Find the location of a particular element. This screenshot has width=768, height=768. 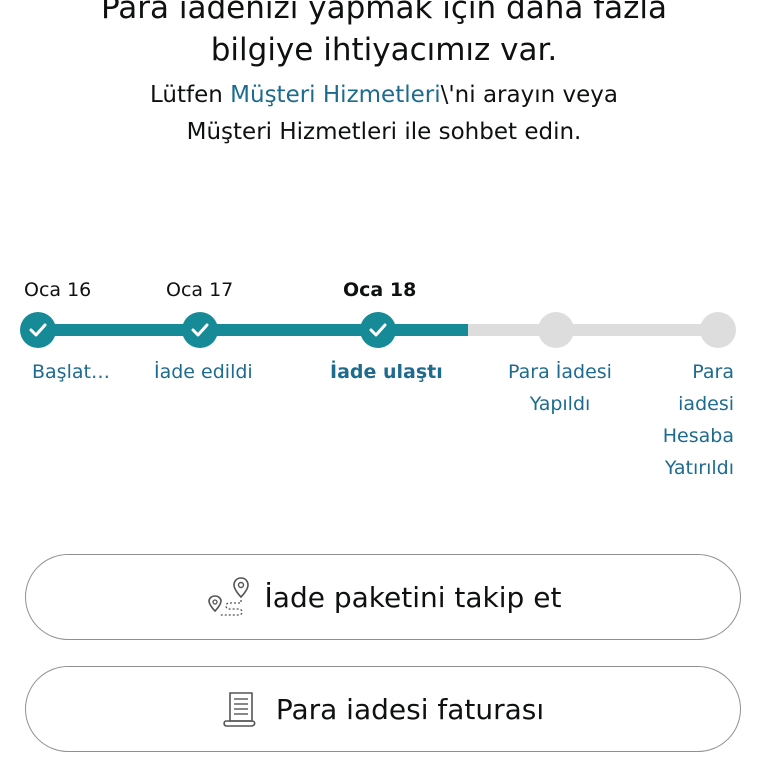

page-title-line-2: bilgiye ihtiyacımız var. is located at coordinates (384, 50).